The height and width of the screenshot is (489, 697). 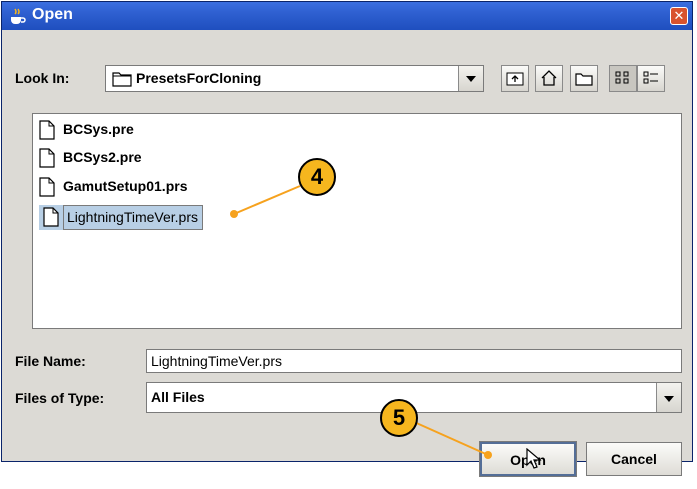 I want to click on mouse-cursor-icon, so click(x=534, y=458).